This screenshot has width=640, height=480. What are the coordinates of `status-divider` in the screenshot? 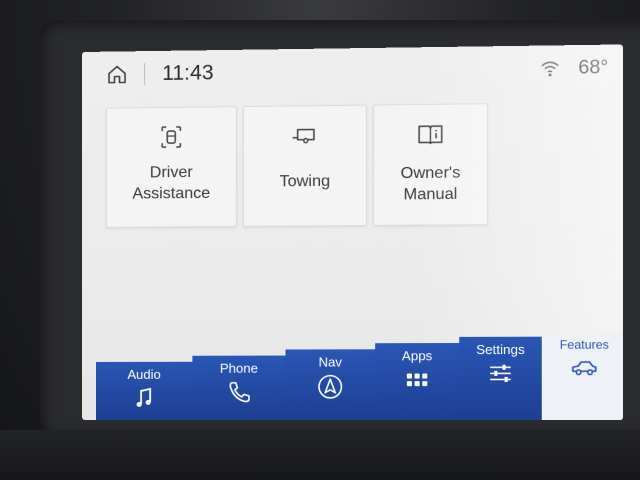 It's located at (145, 74).